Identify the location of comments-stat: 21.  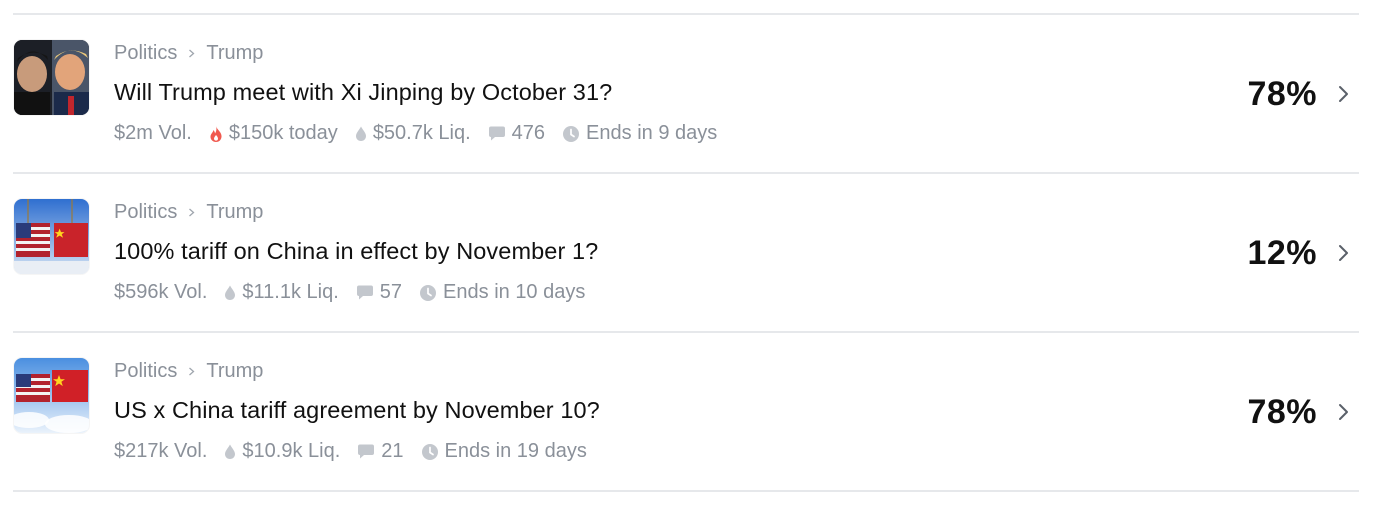
(380, 451).